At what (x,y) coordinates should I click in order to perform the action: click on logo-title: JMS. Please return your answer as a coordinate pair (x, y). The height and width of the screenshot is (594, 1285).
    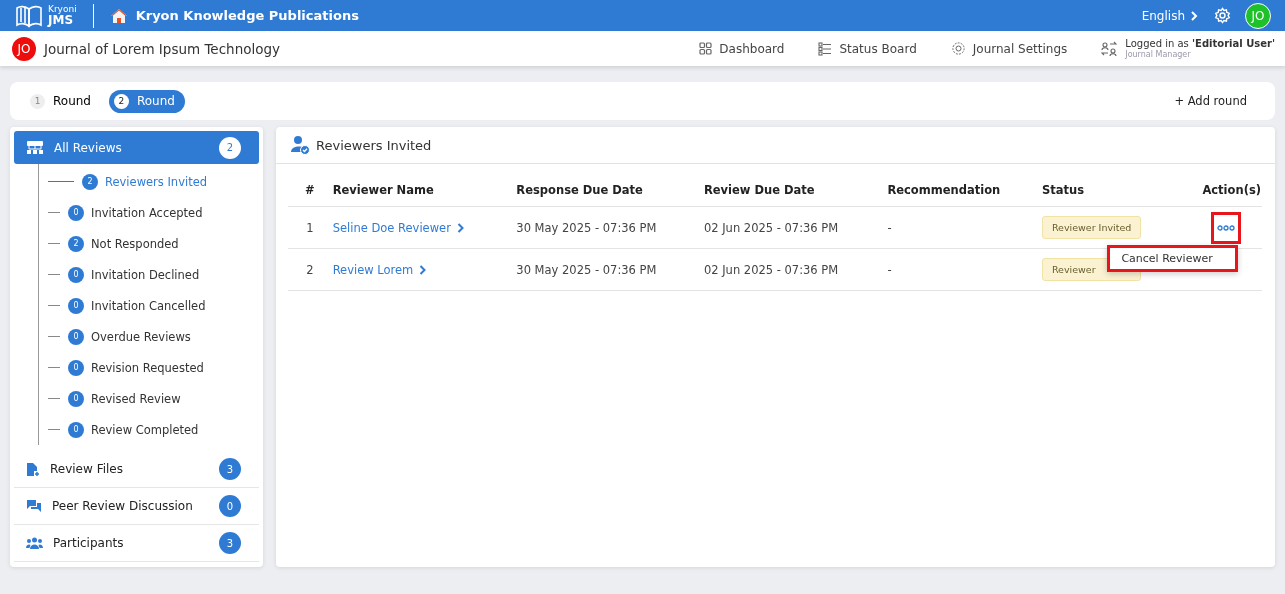
    Looking at the image, I should click on (61, 20).